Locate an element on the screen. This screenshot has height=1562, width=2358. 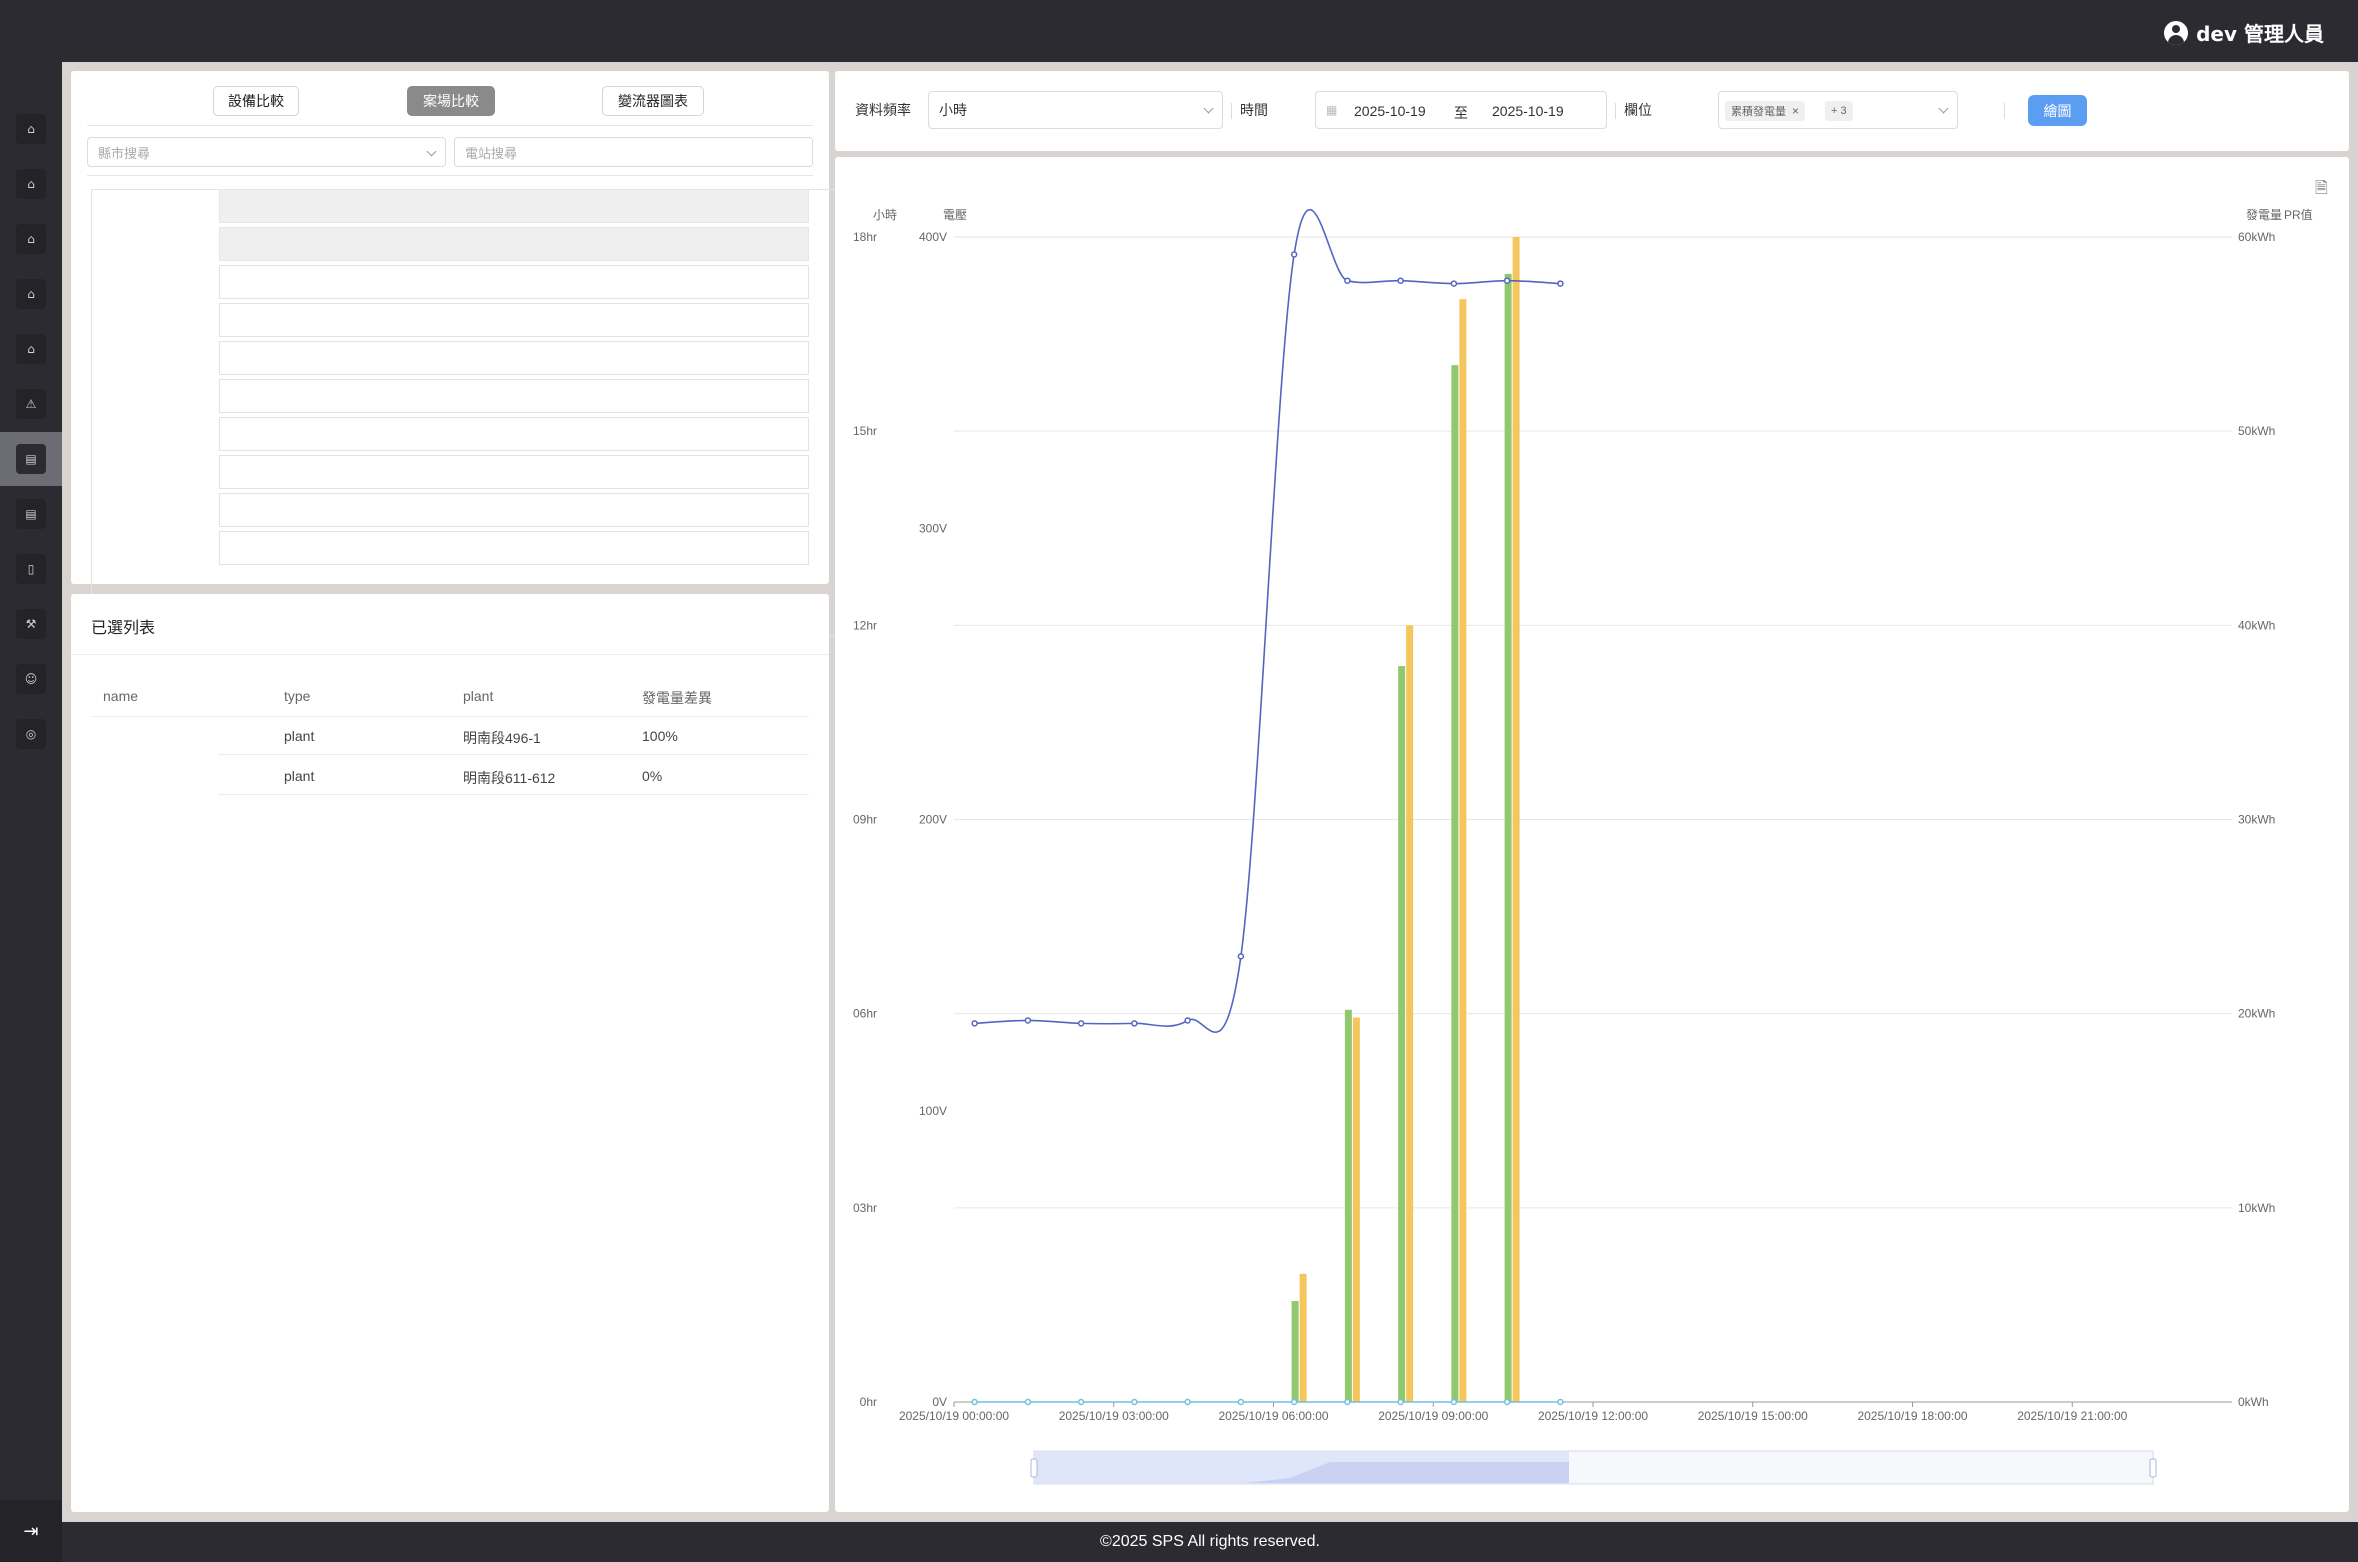
station-search-placeholder: 電站搜尋 is located at coordinates (491, 153).